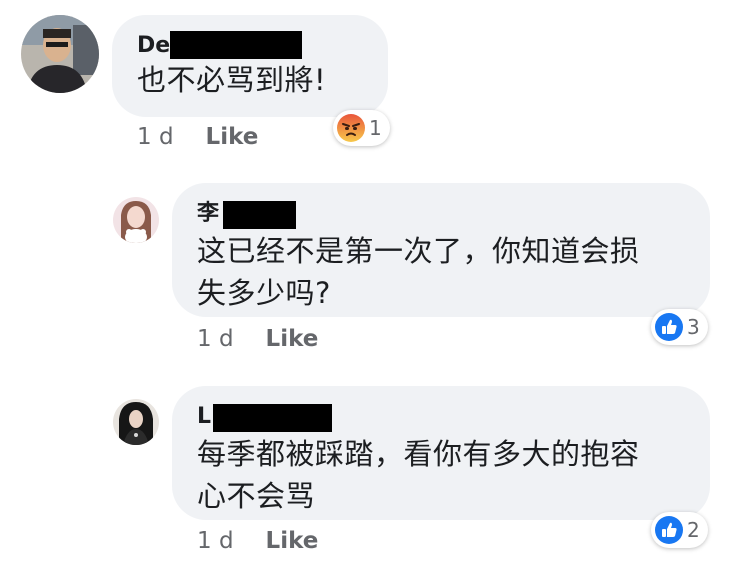 The width and height of the screenshot is (746, 571). I want to click on reaction-count: 3, so click(693, 327).